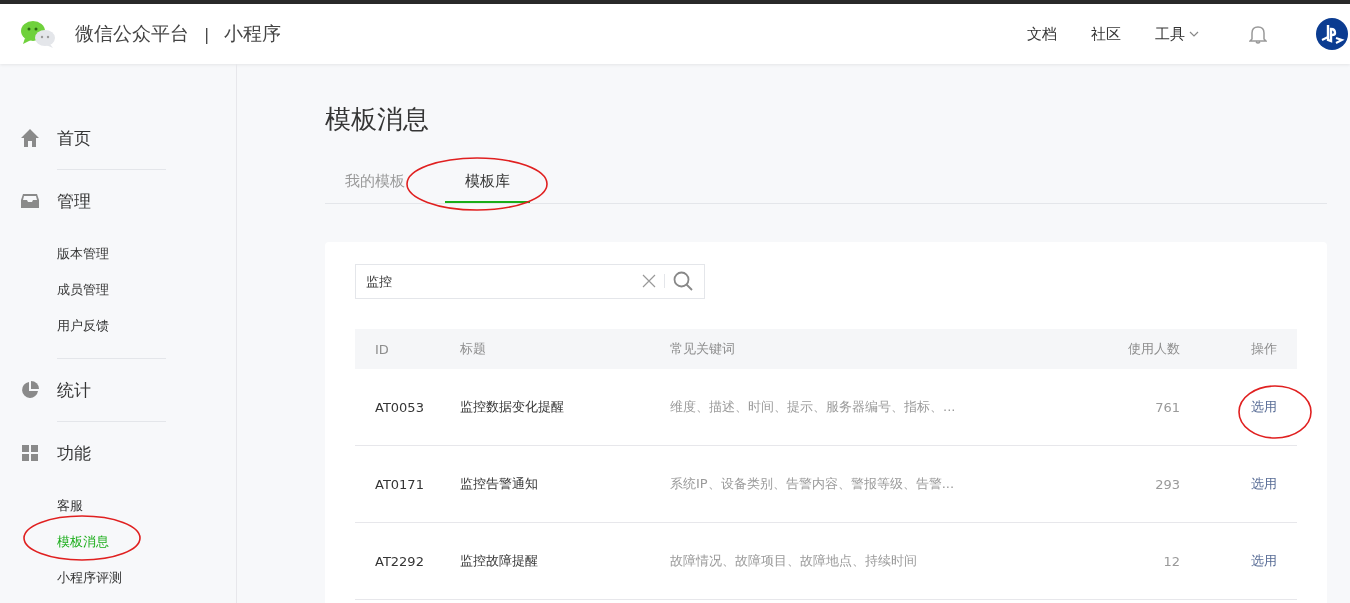 This screenshot has width=1350, height=603. What do you see at coordinates (146, 512) in the screenshot?
I see `sidebar-item: 客服` at bounding box center [146, 512].